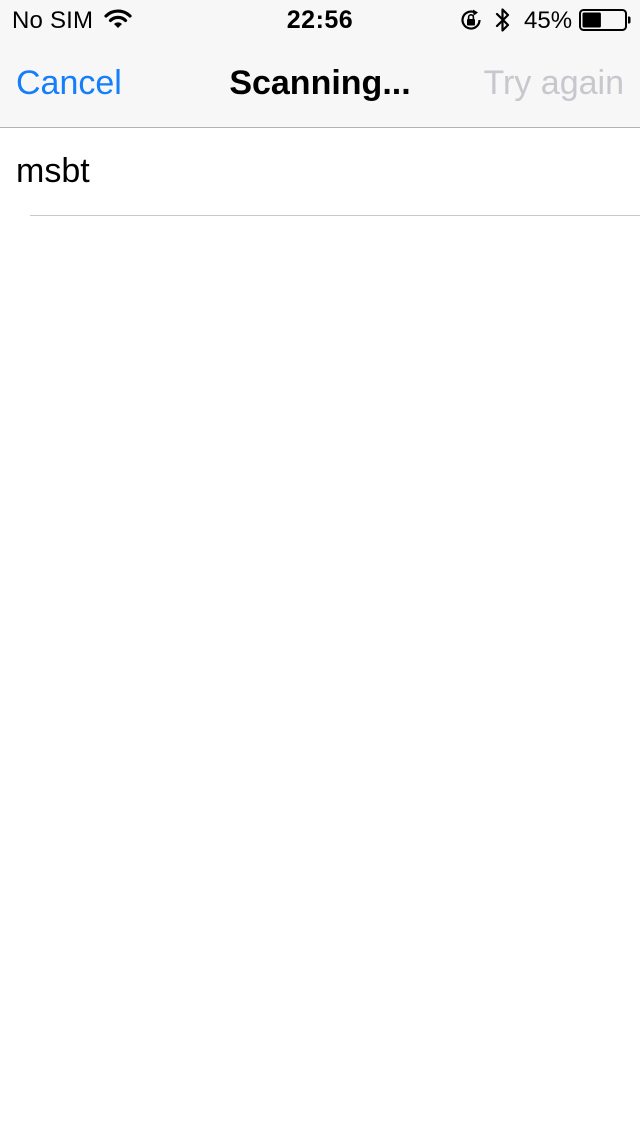  Describe the element at coordinates (605, 20) in the screenshot. I see `battery-icon` at that location.